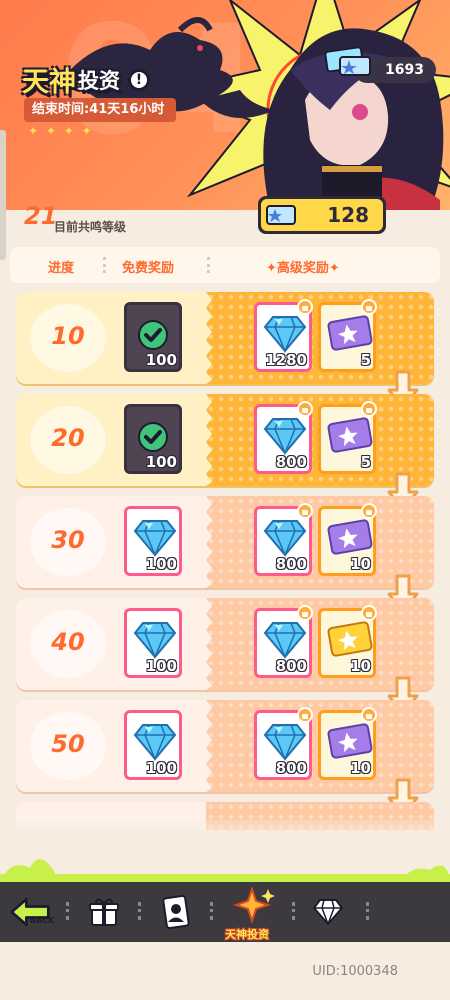 This screenshot has width=450, height=1000. I want to click on diamond-shop-icon, so click(328, 913).